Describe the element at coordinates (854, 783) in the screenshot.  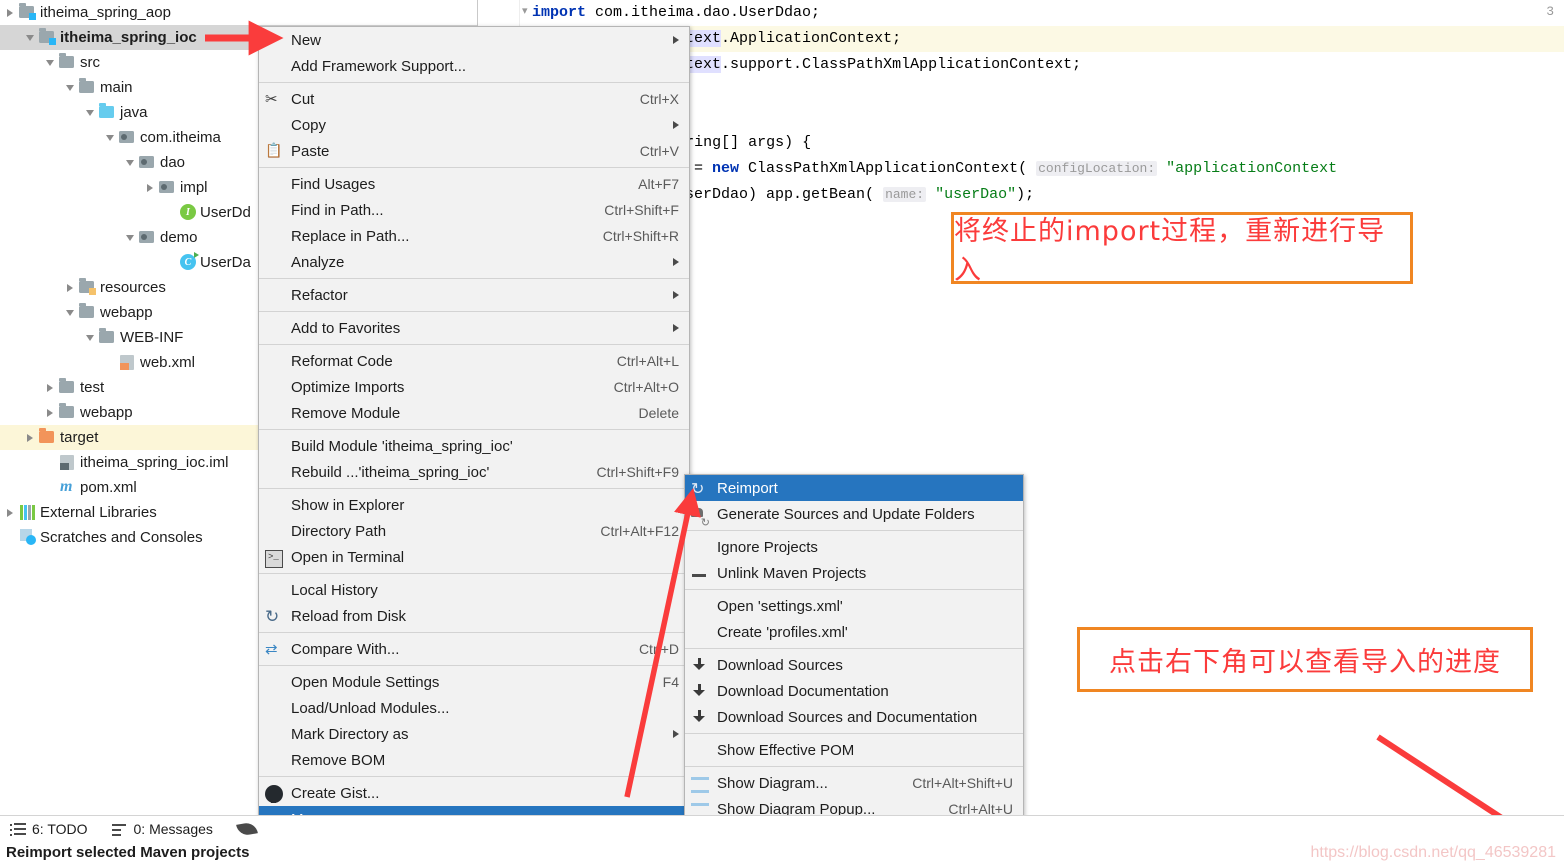
I see `menu-item-show-diagram: Show Diagram... Ctrl+Alt+Shift+U` at that location.